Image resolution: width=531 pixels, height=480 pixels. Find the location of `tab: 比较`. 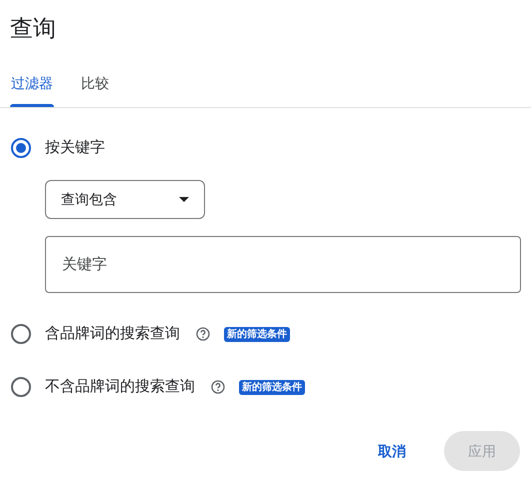

tab: 比较 is located at coordinates (95, 84).